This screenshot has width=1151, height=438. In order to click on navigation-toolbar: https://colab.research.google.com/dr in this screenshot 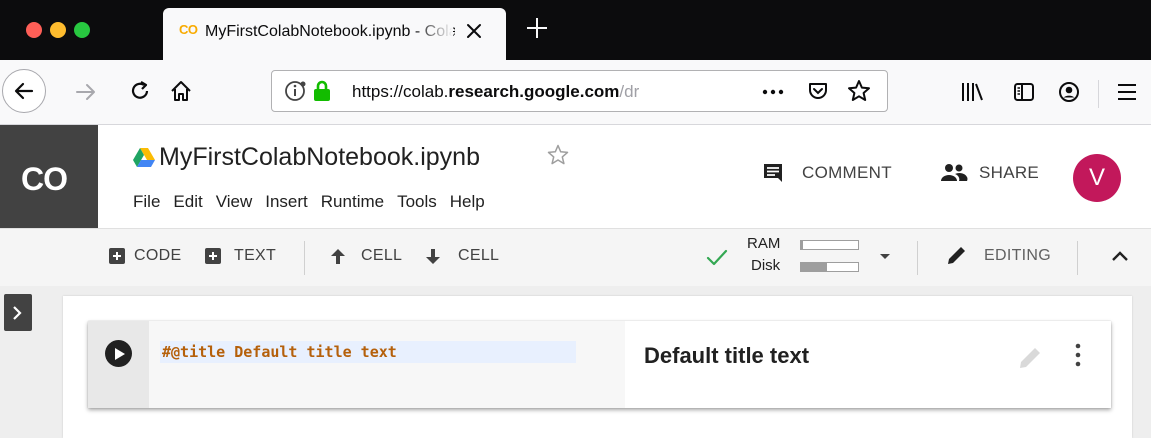, I will do `click(575, 92)`.